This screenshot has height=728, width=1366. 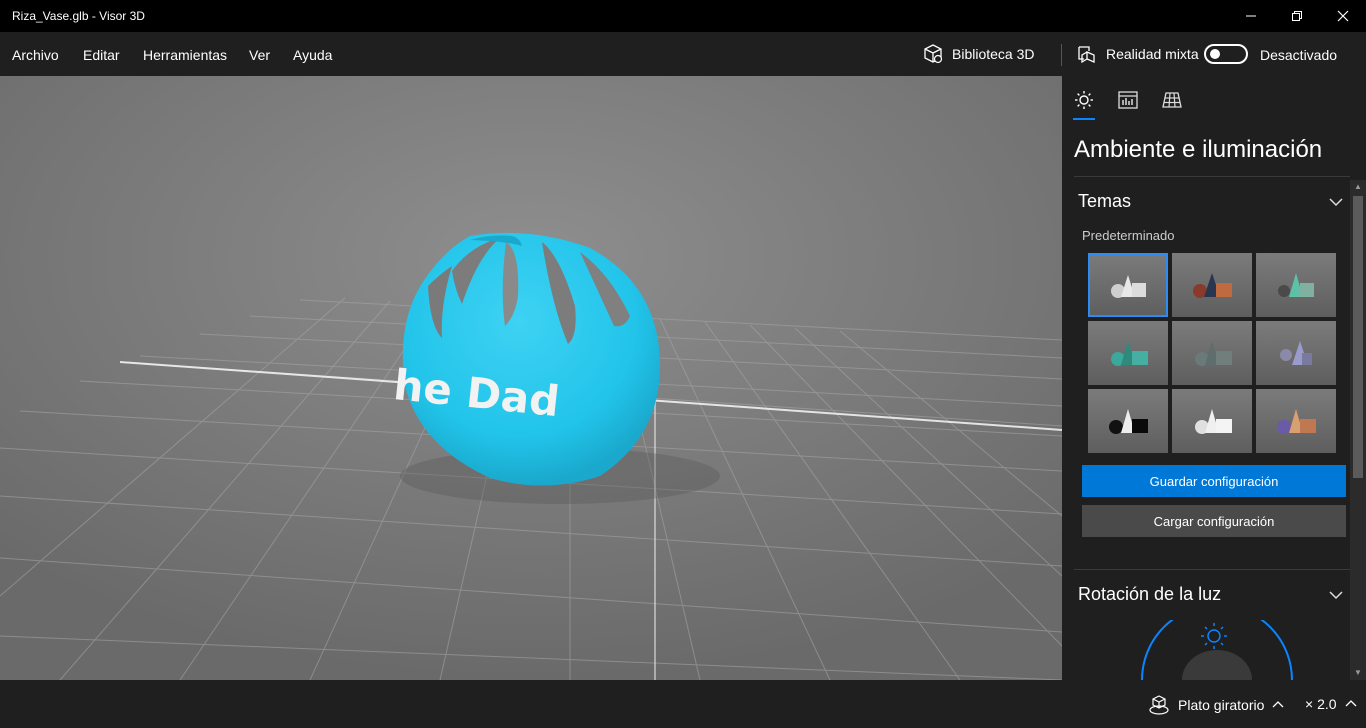 What do you see at coordinates (1152, 54) in the screenshot?
I see `mixed-reality-label: Realidad mixta` at bounding box center [1152, 54].